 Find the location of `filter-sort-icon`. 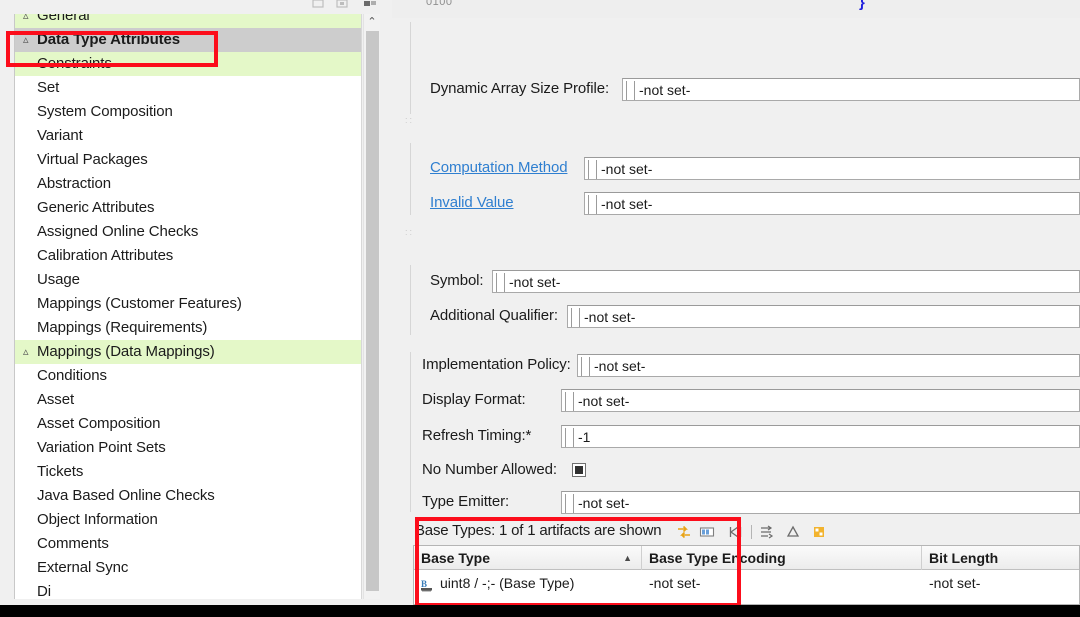

filter-sort-icon is located at coordinates (767, 532).